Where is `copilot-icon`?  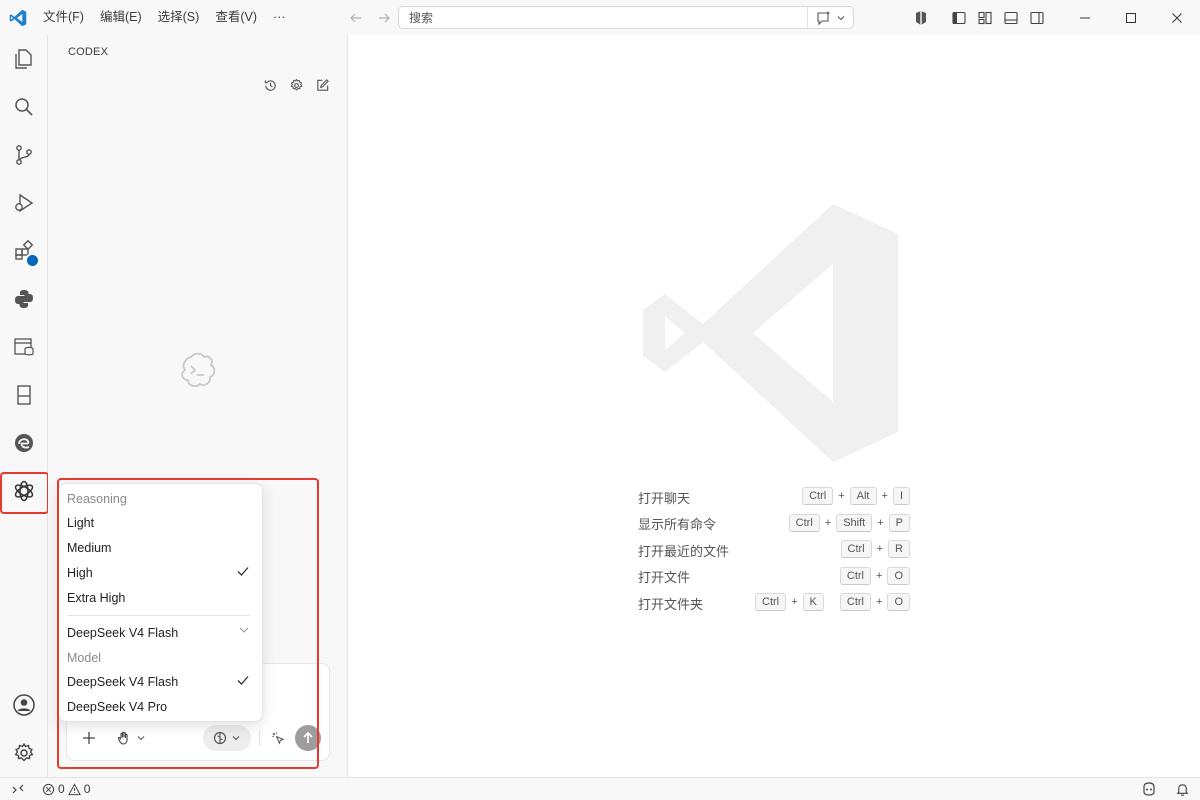 copilot-icon is located at coordinates (921, 17).